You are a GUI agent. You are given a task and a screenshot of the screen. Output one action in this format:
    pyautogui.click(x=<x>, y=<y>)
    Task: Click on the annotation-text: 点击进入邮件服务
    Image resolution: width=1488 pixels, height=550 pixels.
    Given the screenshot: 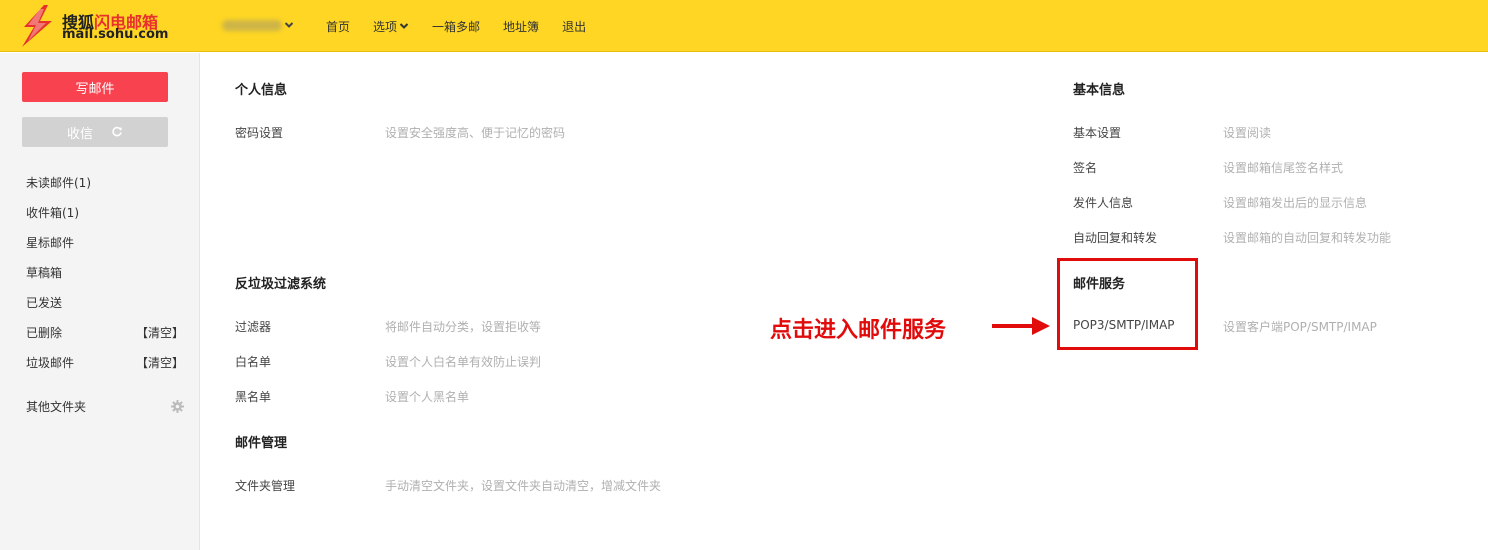 What is the action you would take?
    pyautogui.click(x=858, y=330)
    